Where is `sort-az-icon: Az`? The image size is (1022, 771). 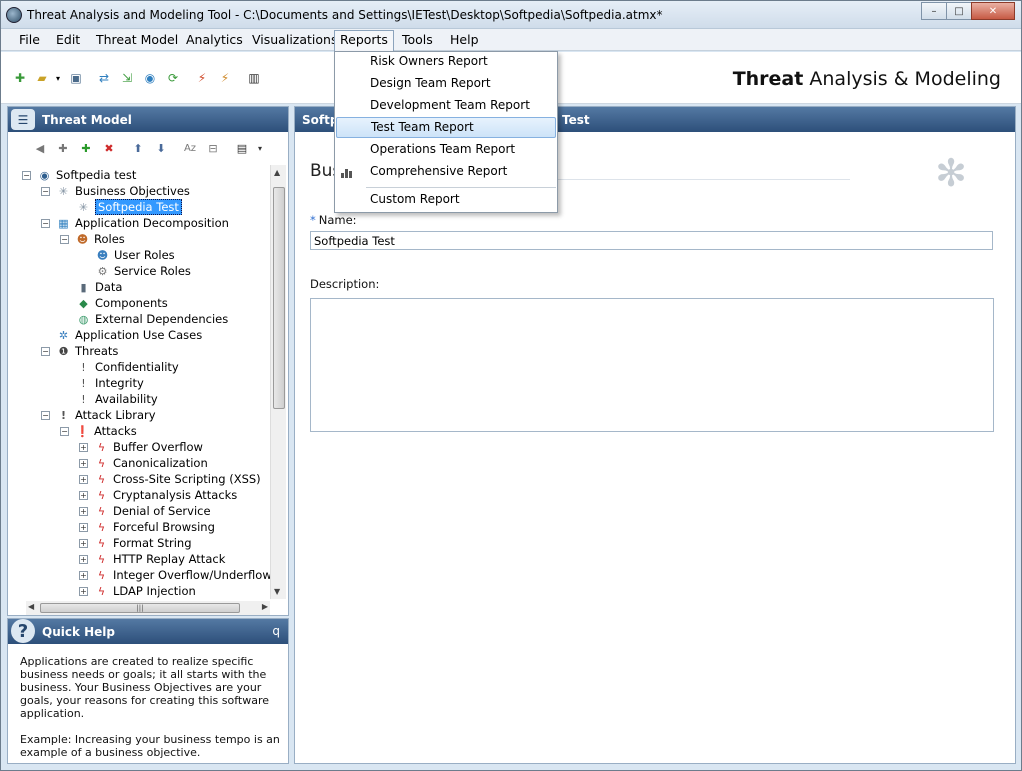
sort-az-icon: Az is located at coordinates (190, 148).